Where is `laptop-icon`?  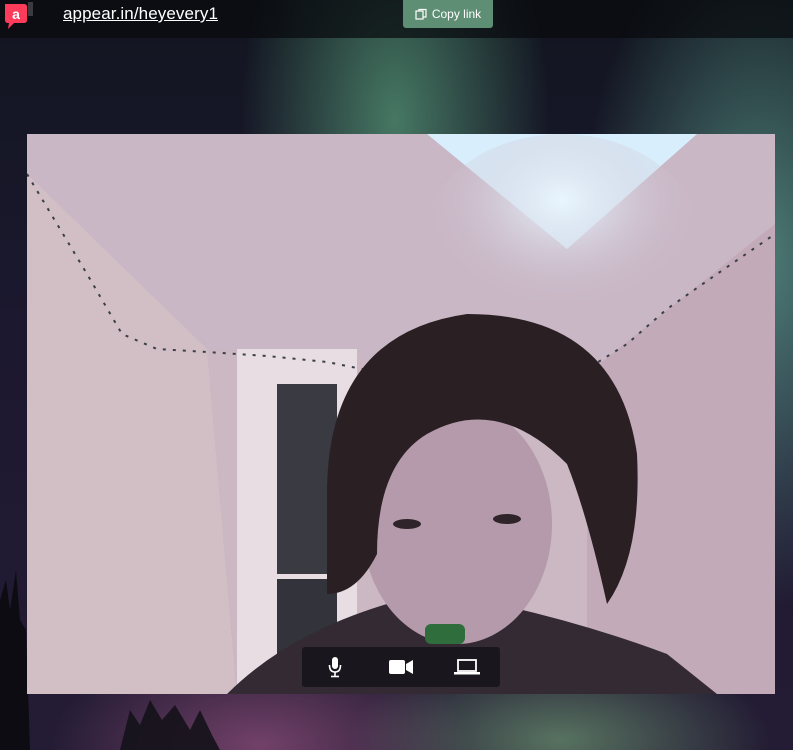 laptop-icon is located at coordinates (467, 667).